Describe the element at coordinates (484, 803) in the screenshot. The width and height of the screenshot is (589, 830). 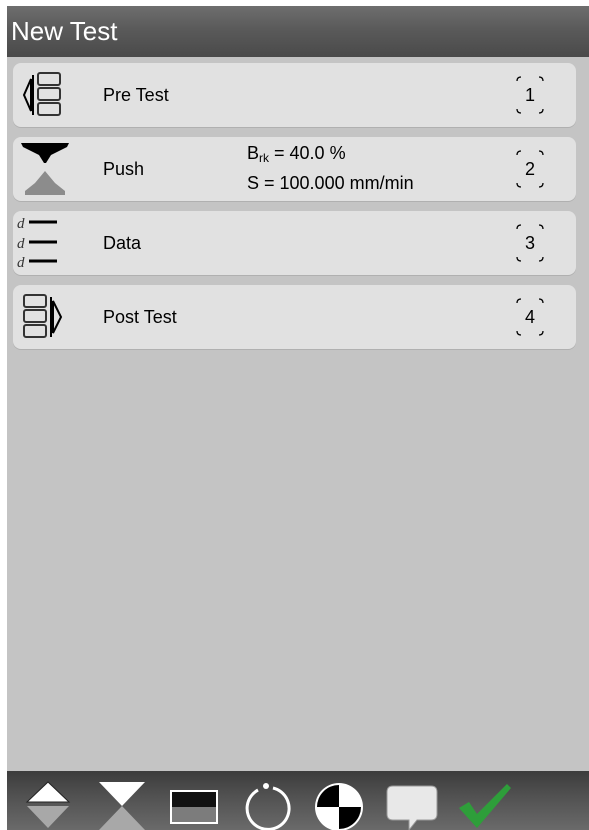
I see `checkmark-icon` at that location.